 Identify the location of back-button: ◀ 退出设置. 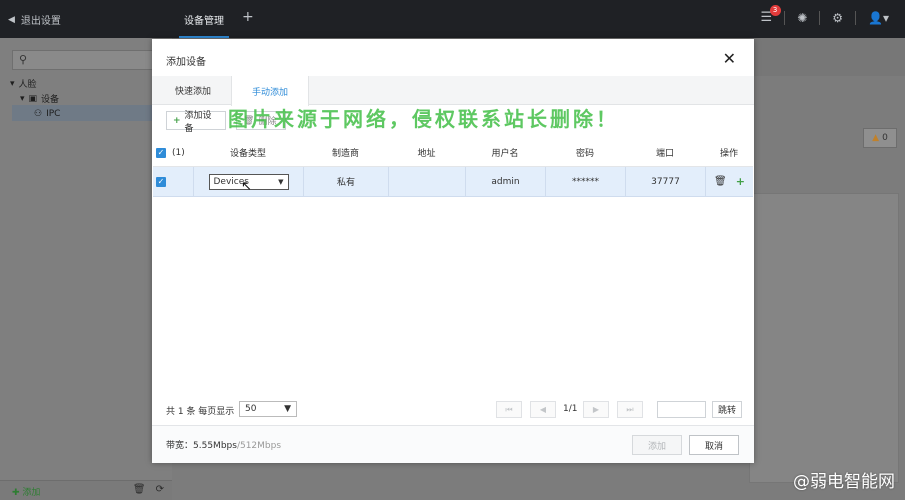
(34, 20).